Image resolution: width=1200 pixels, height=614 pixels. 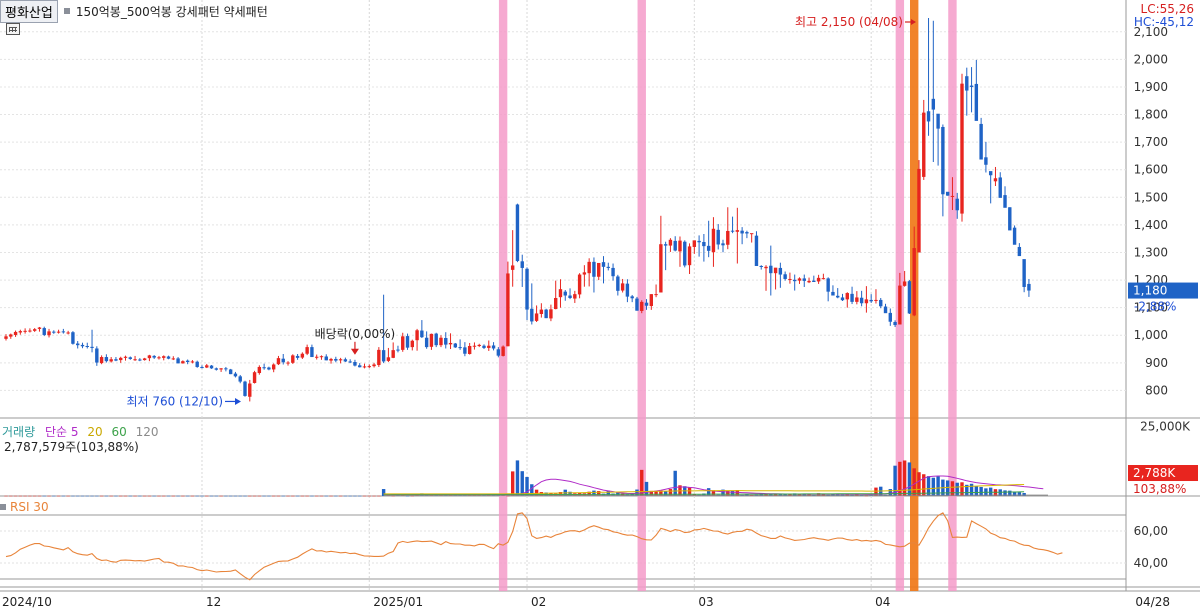 What do you see at coordinates (1151, 252) in the screenshot?
I see `price-axis-tick: 1,300` at bounding box center [1151, 252].